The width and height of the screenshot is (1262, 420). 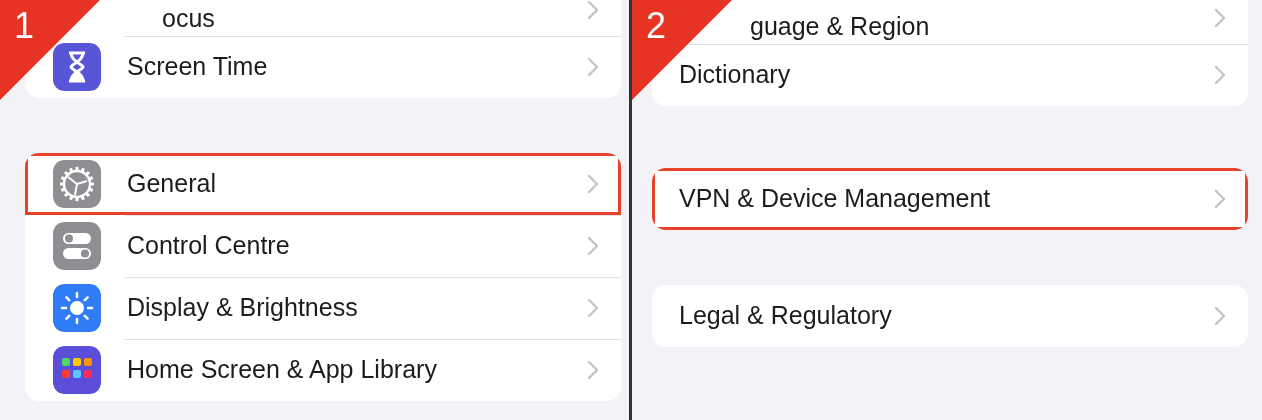 I want to click on app-grid-icon, so click(x=77, y=370).